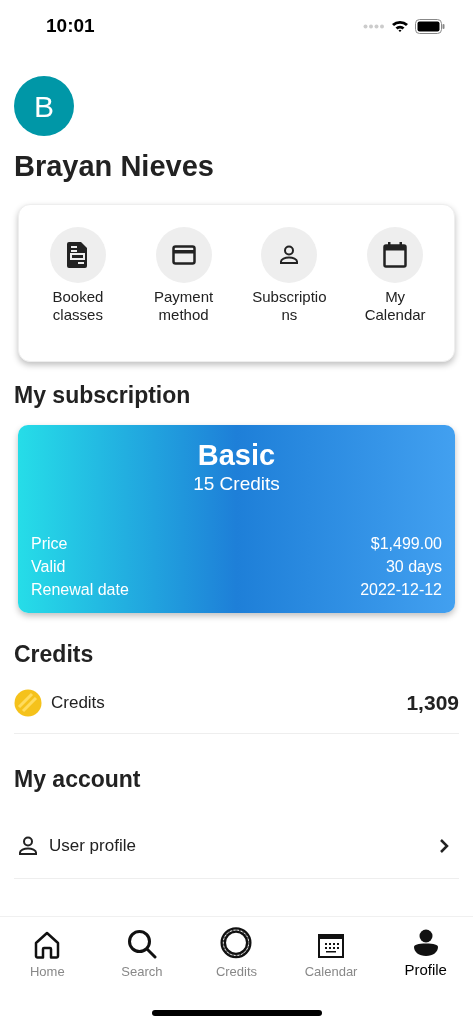  What do you see at coordinates (77, 255) in the screenshot?
I see `document-icon` at bounding box center [77, 255].